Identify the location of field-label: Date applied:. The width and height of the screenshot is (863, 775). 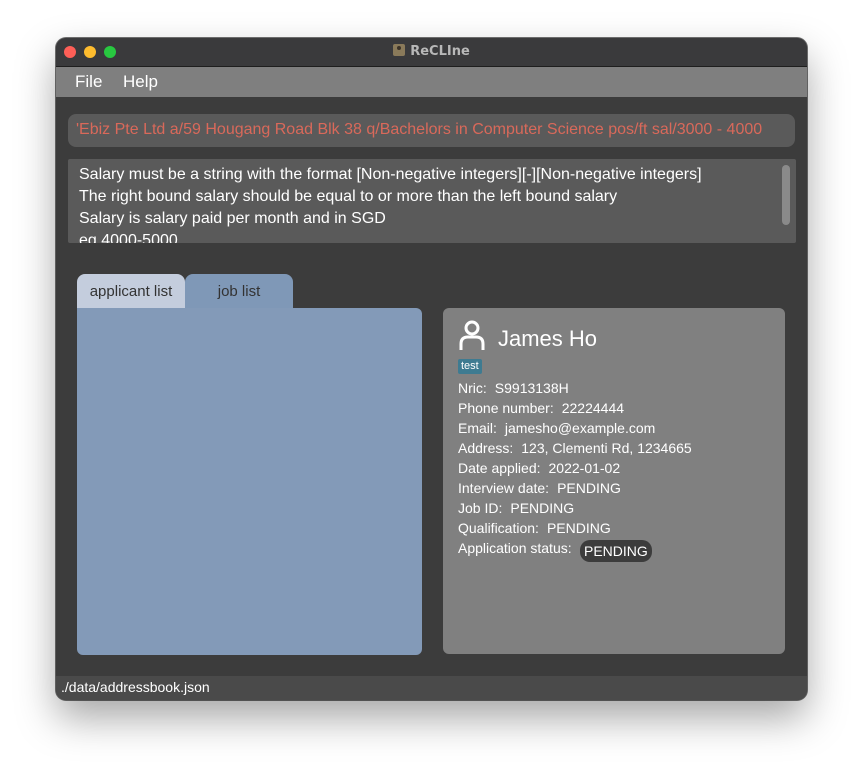
(499, 468).